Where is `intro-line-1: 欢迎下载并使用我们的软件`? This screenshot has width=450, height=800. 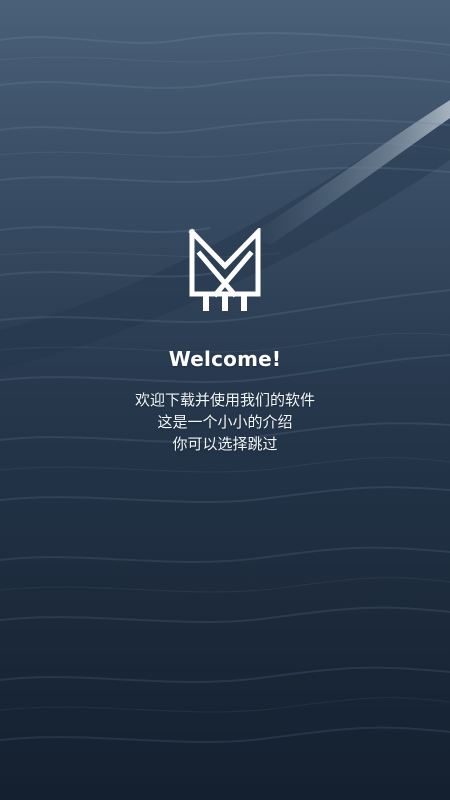
intro-line-1: 欢迎下载并使用我们的软件 is located at coordinates (224, 400).